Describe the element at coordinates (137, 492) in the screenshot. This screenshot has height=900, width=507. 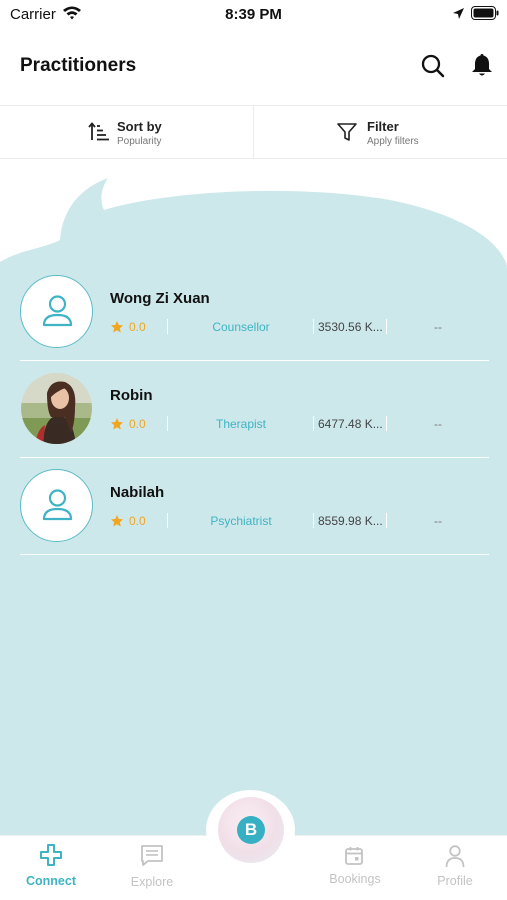
I see `practitioner-name: Nabilah` at that location.